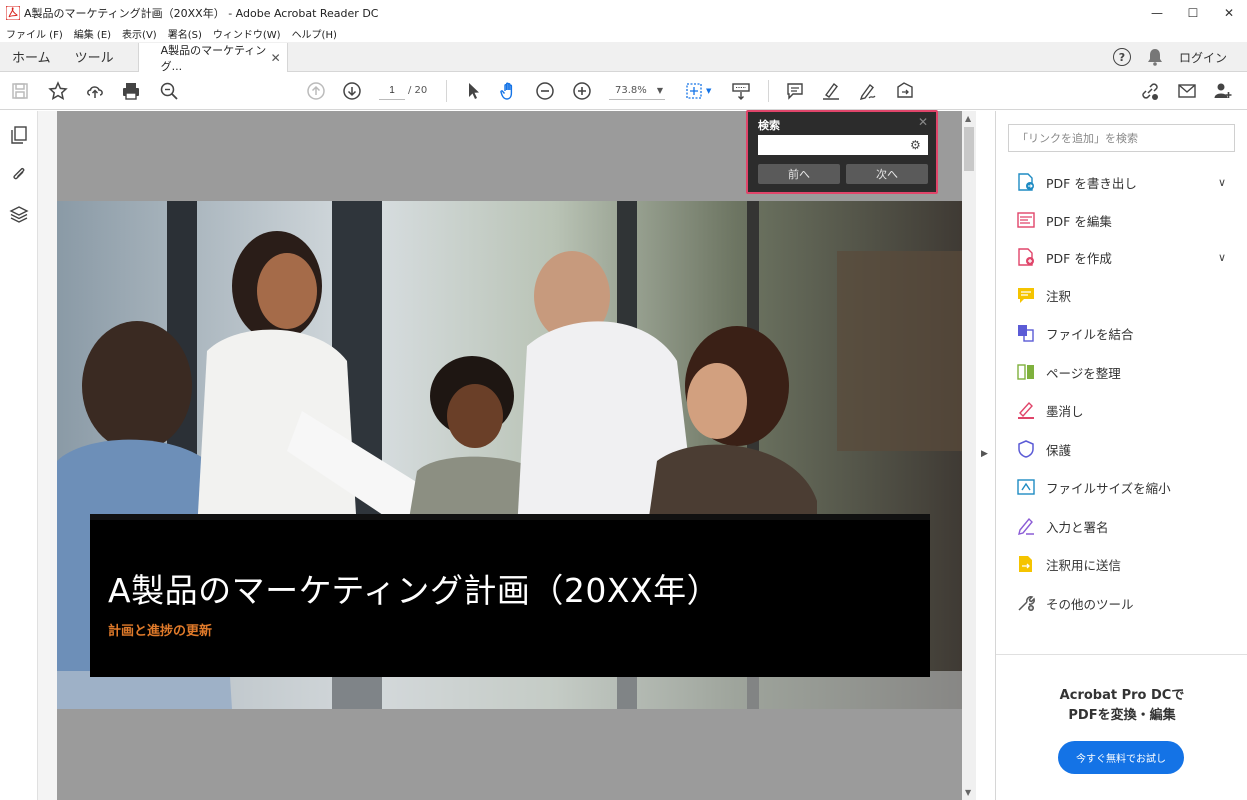 This screenshot has height=800, width=1247. I want to click on promo-line-1: Acrobat Pro DCで, so click(1122, 695).